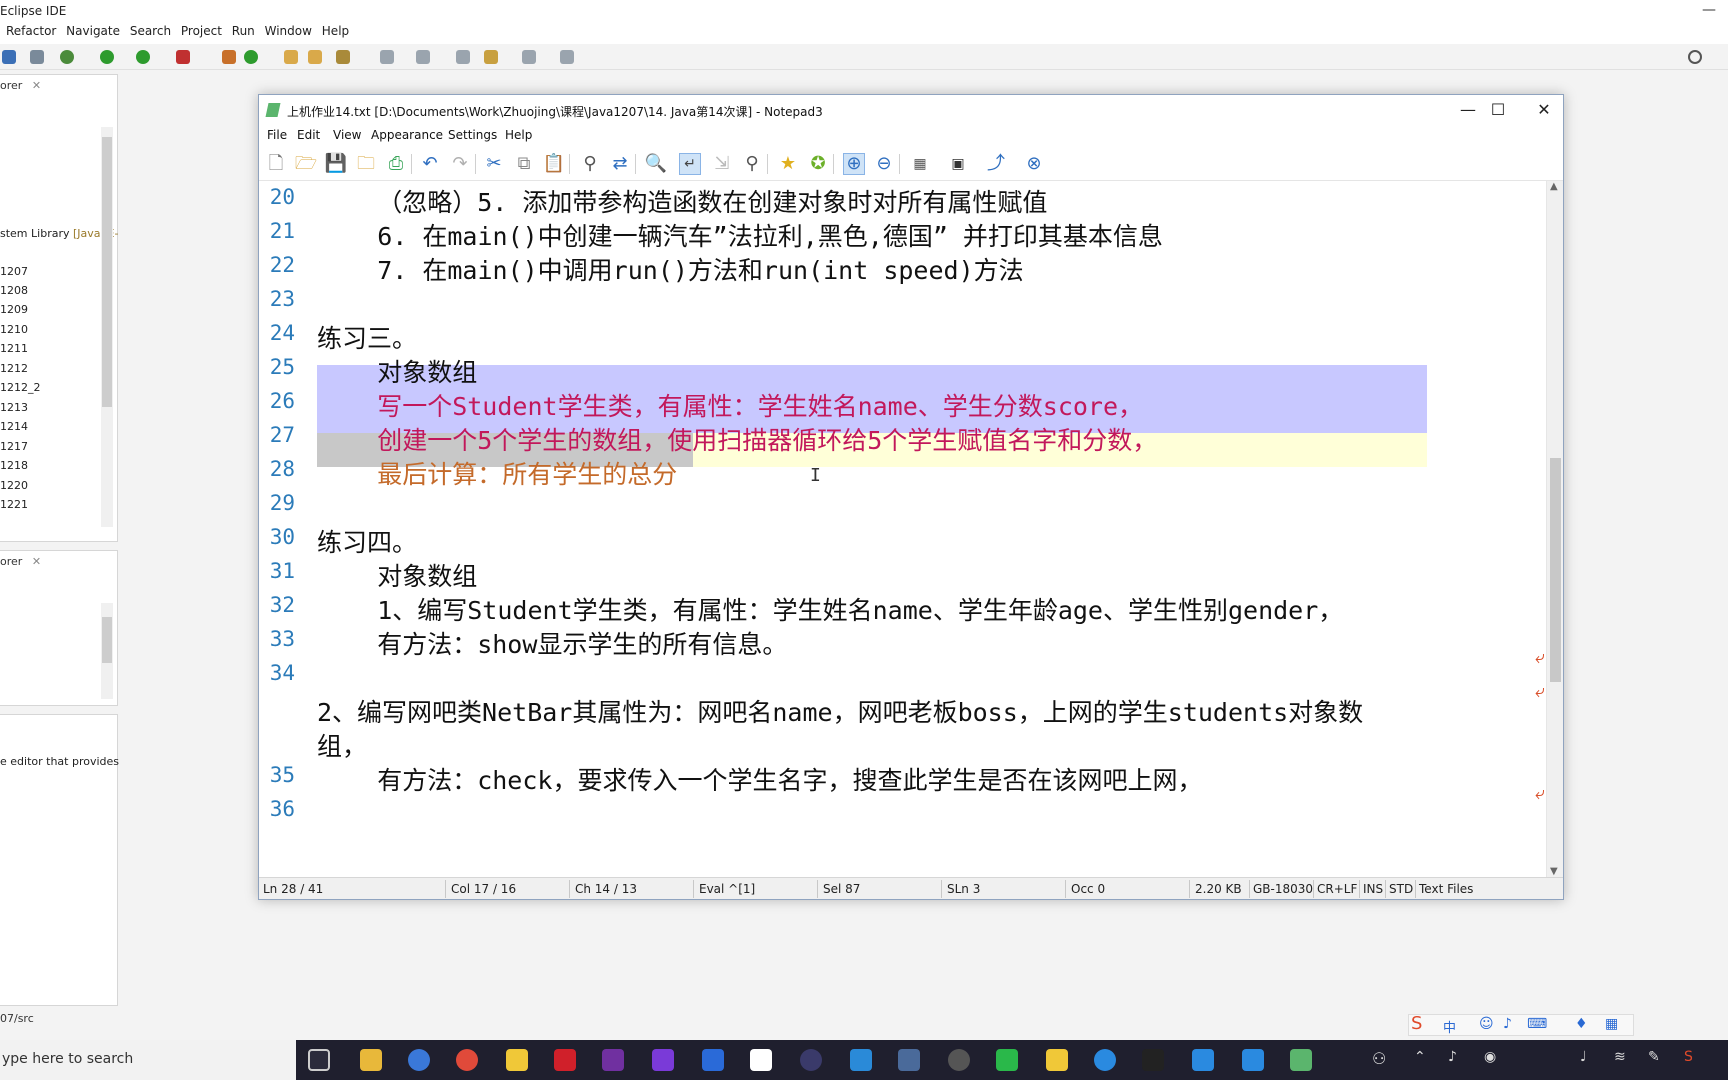  What do you see at coordinates (1373, 889) in the screenshot?
I see `status-insert-mode: INS` at bounding box center [1373, 889].